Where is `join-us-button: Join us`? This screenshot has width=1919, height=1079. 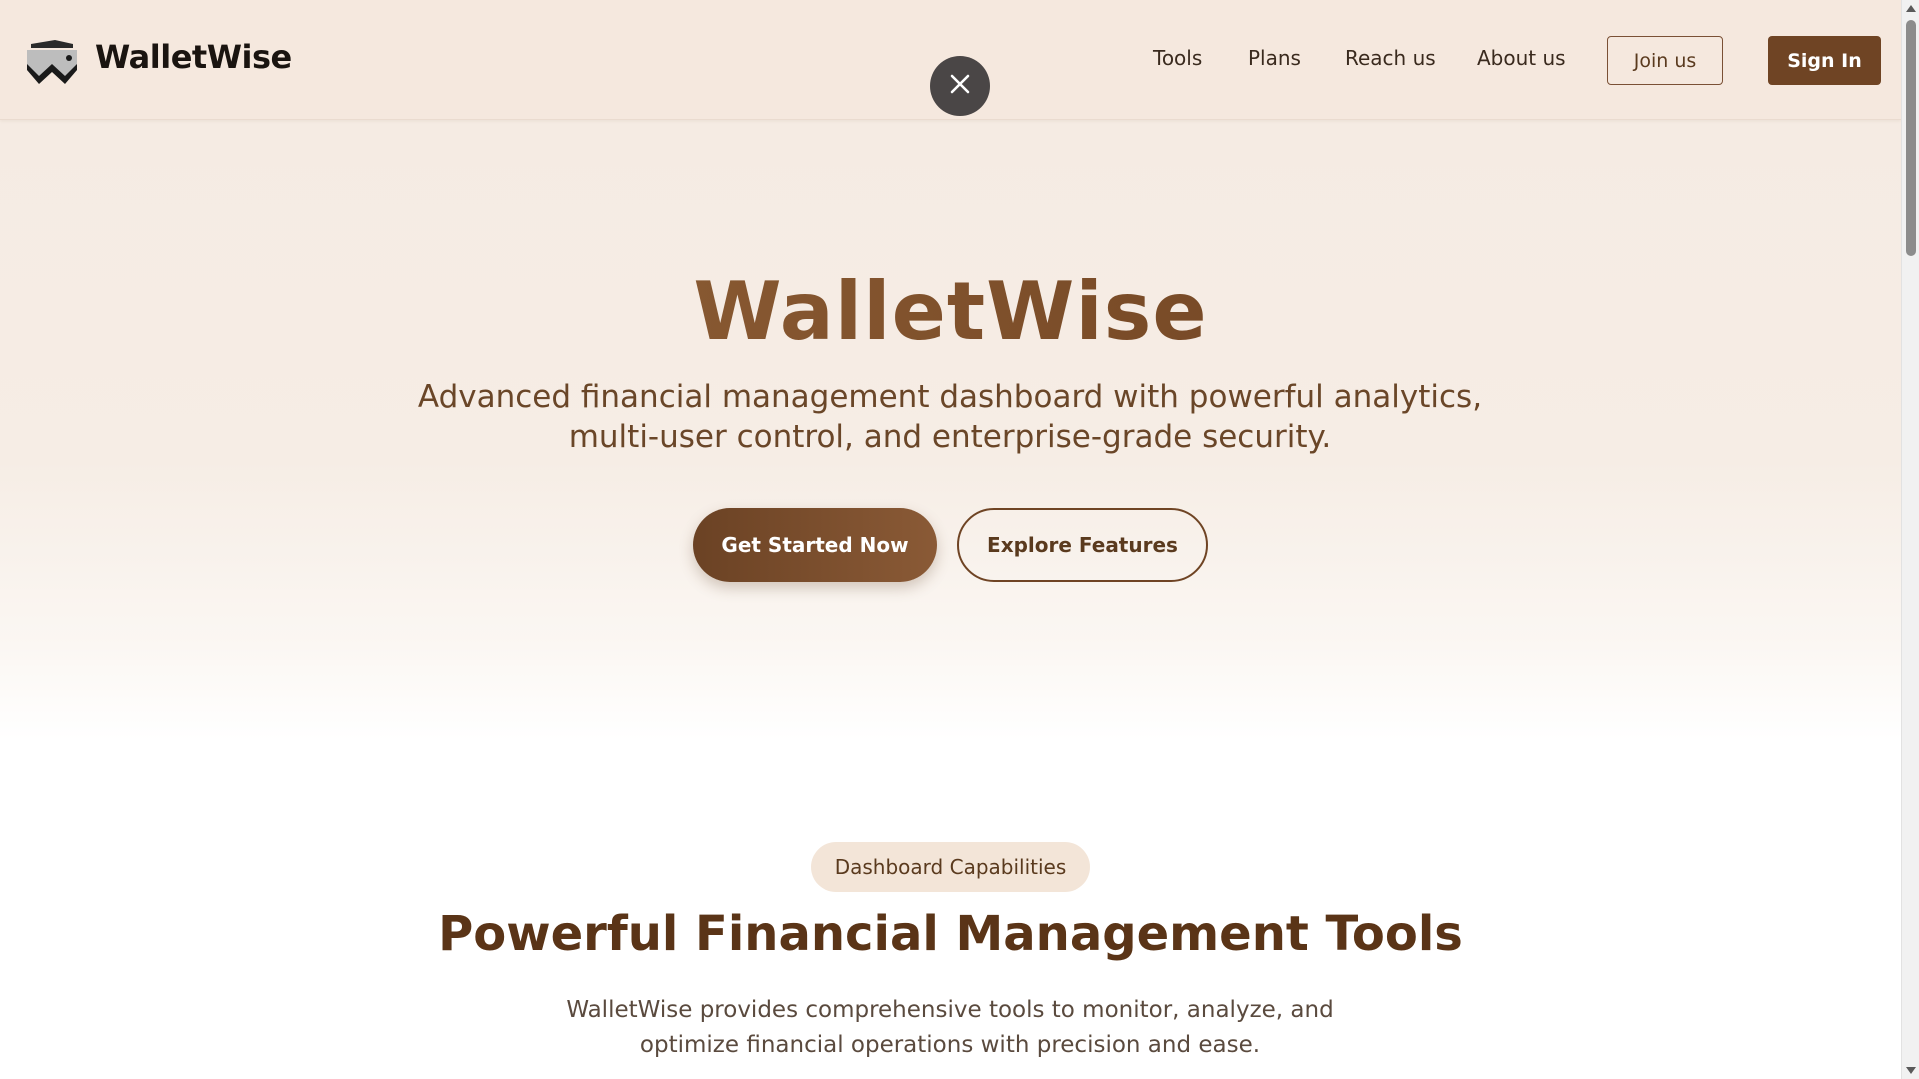 join-us-button: Join us is located at coordinates (1665, 60).